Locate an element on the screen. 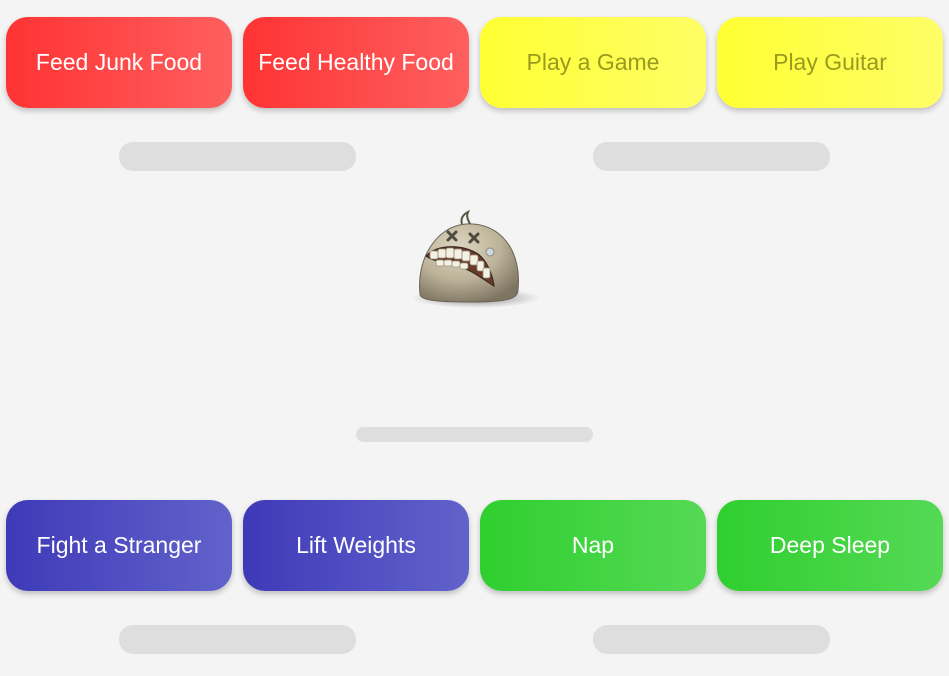  fight-a-stranger-button: Fight a Stranger is located at coordinates (119, 545).